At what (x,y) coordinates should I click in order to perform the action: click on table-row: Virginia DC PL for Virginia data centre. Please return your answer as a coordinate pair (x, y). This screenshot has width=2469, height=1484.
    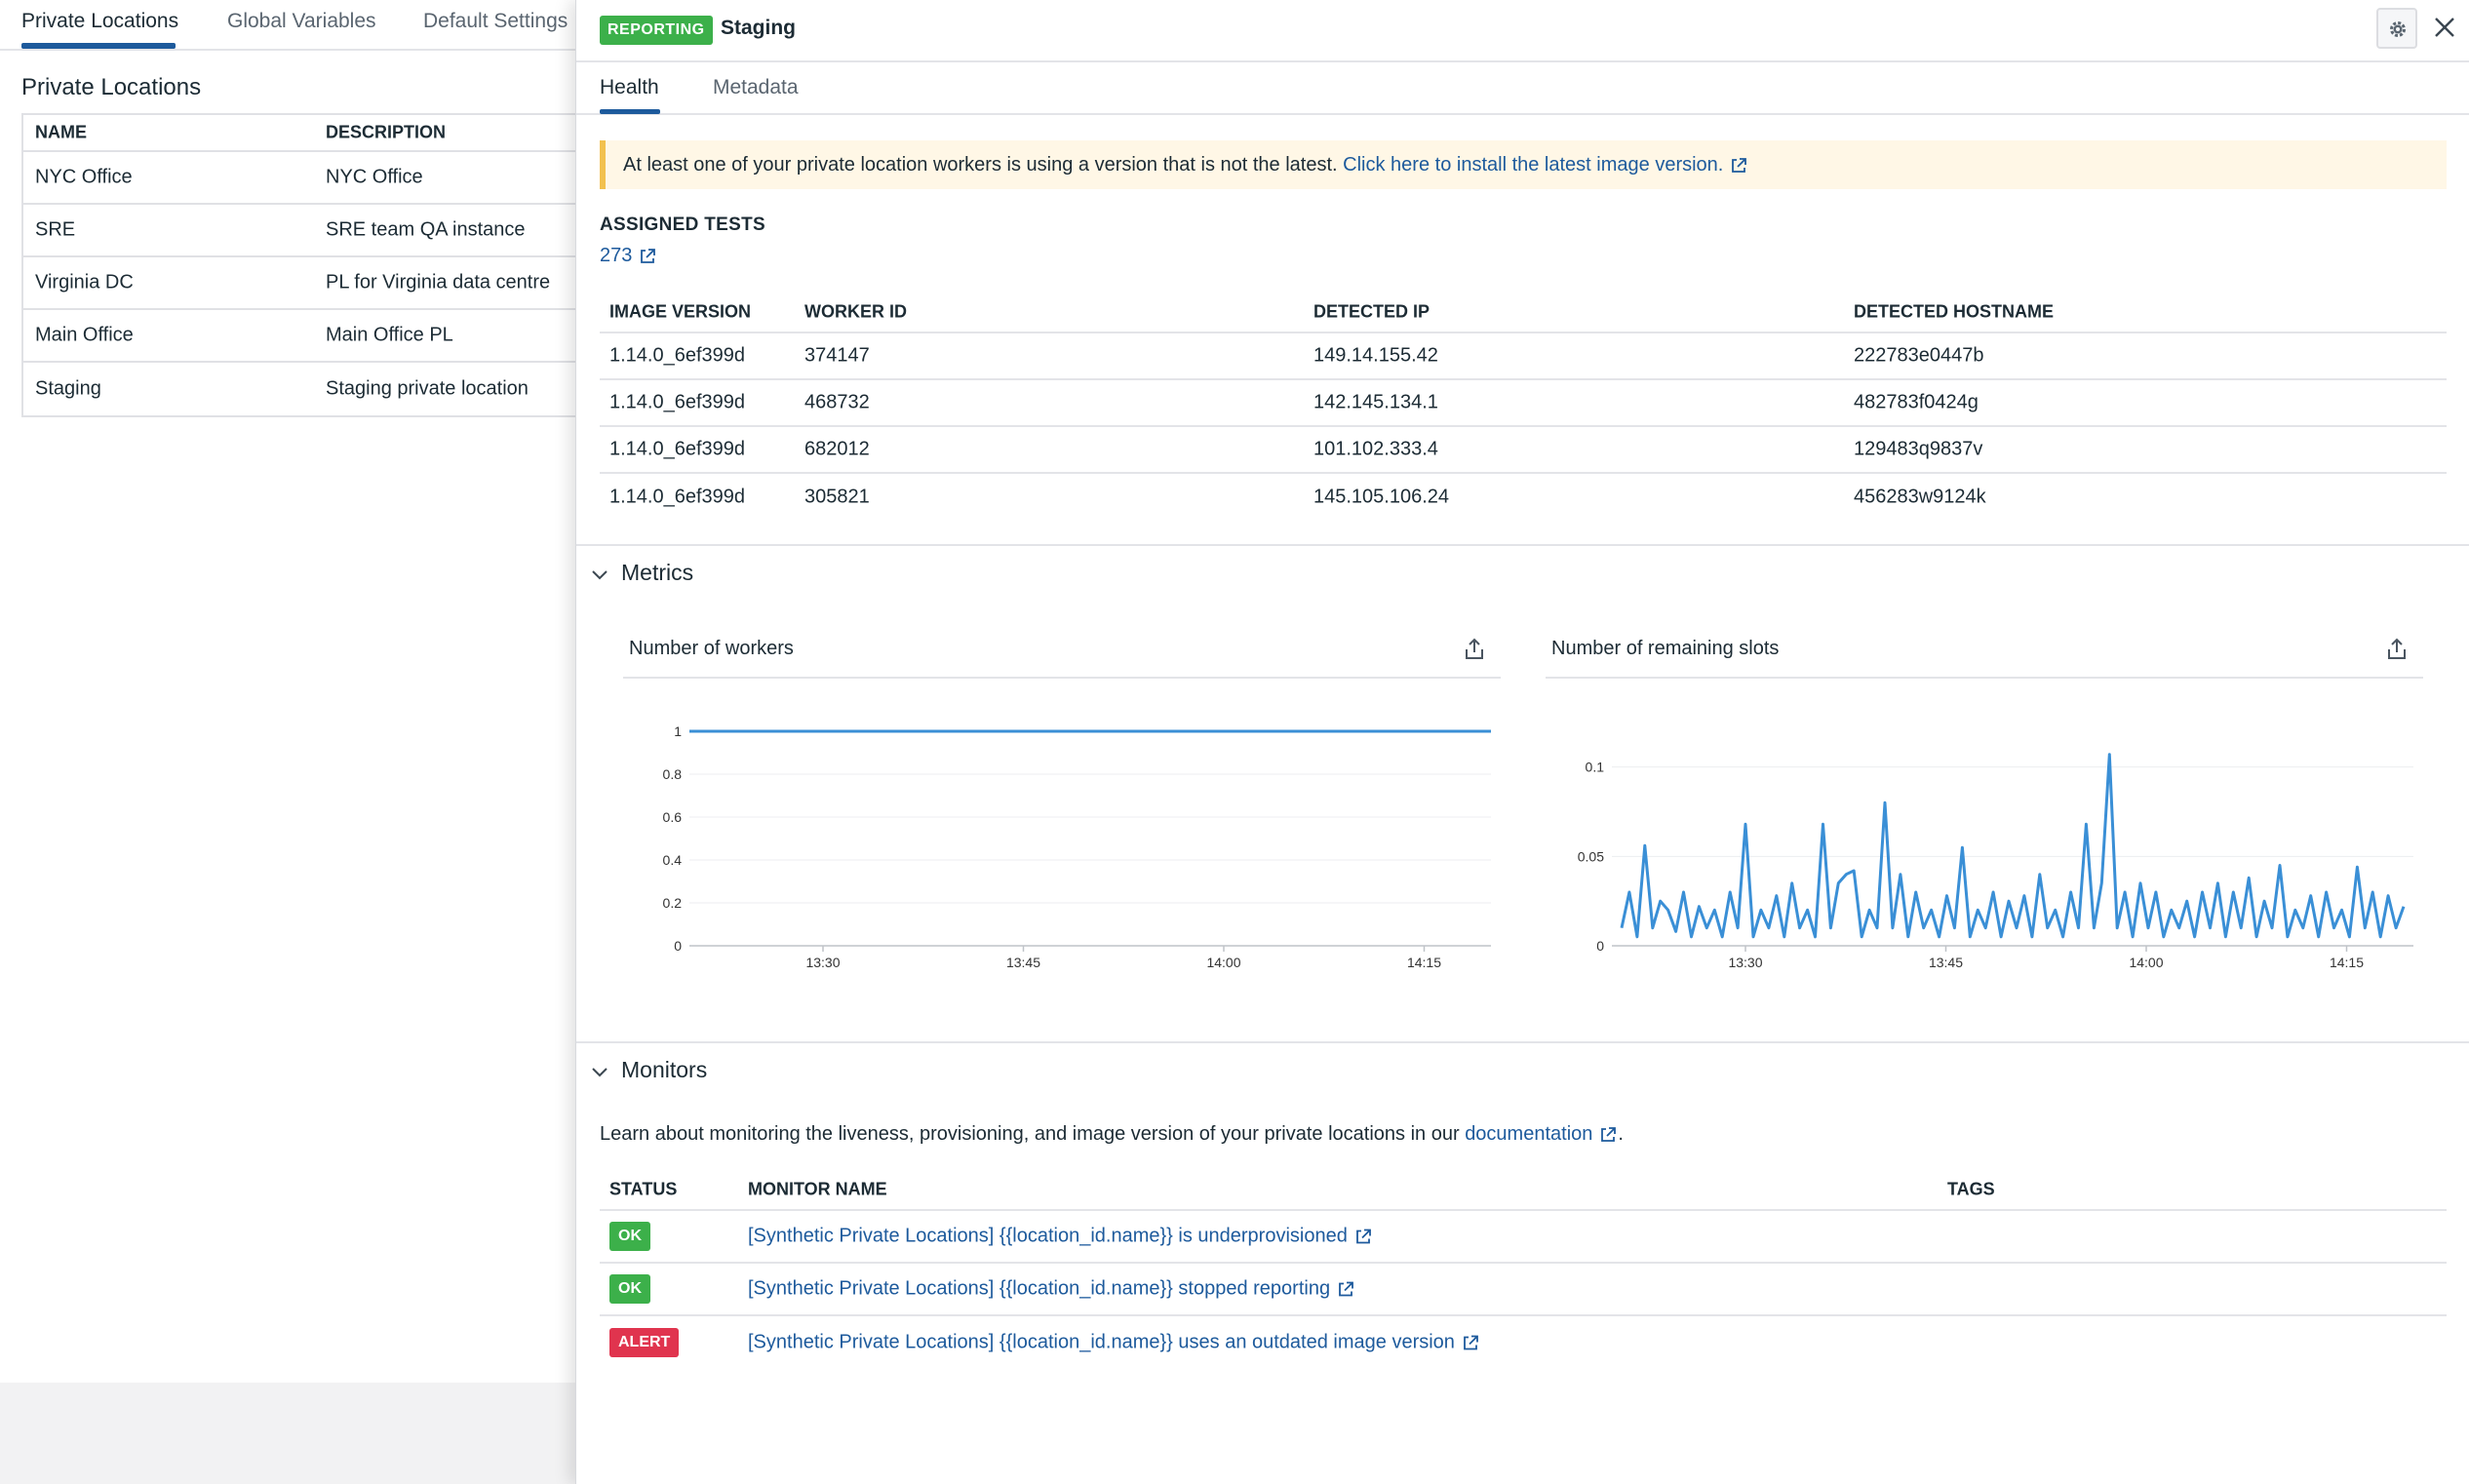
    Looking at the image, I should click on (314, 283).